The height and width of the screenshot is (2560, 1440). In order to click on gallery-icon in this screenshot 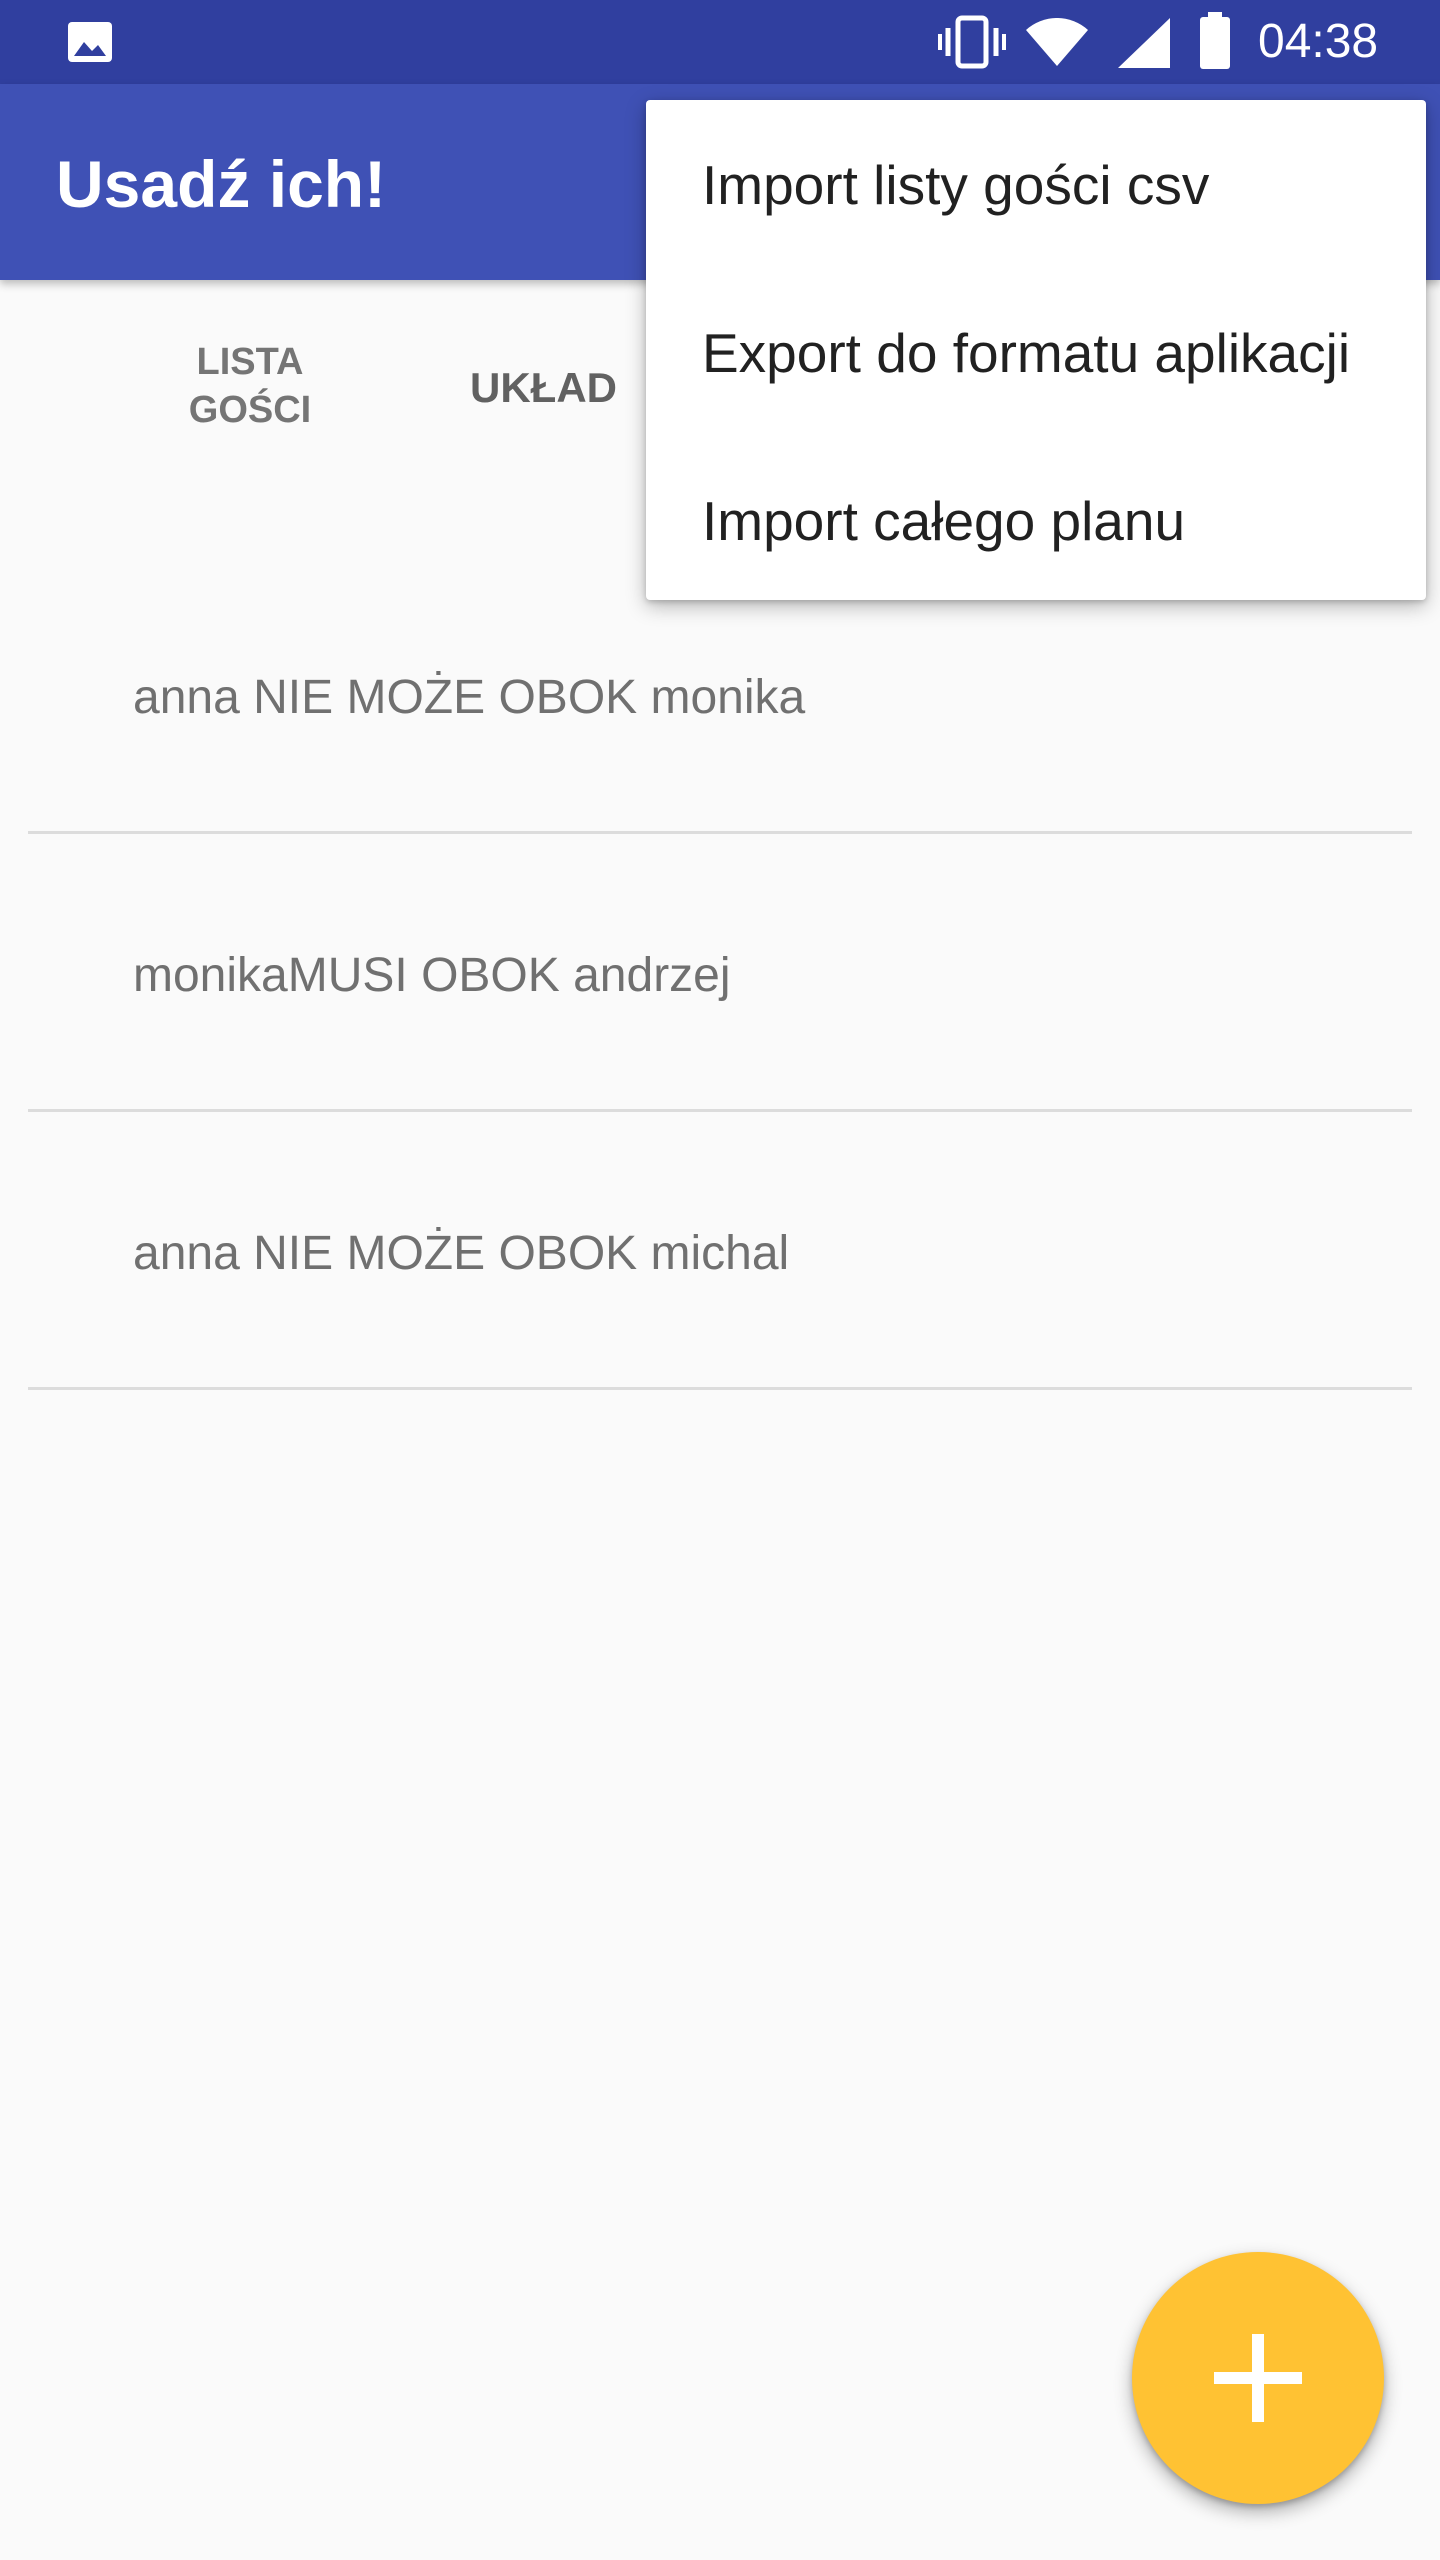, I will do `click(90, 42)`.